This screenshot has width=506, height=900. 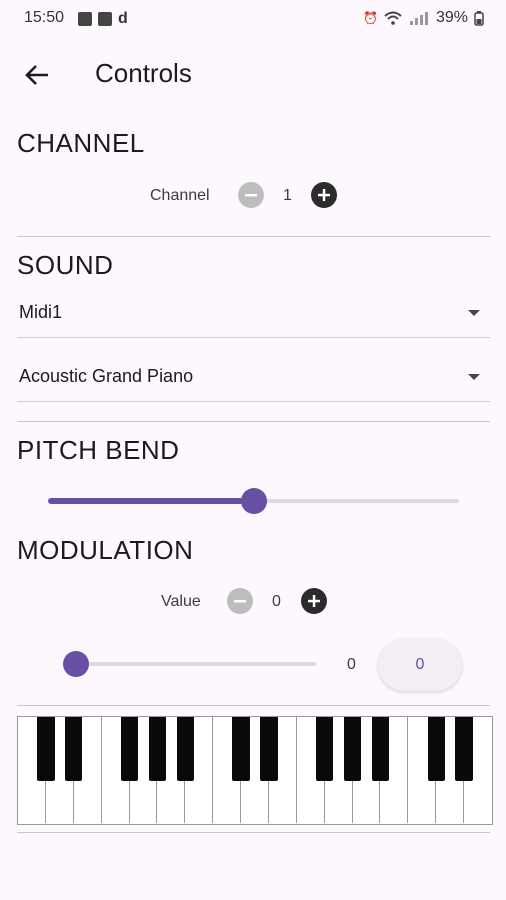 I want to click on back-arrow-icon, so click(x=37, y=75).